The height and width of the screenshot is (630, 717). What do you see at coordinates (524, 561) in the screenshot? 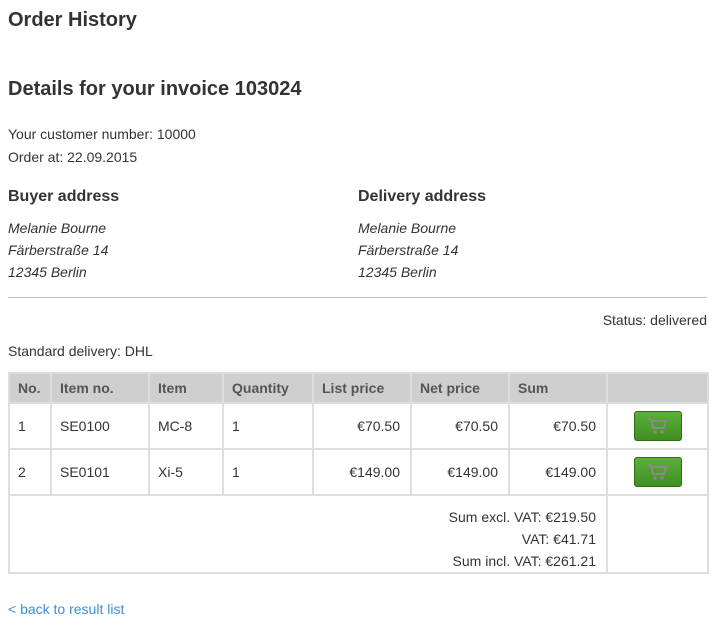
I see `sum-incl-vat: Sum incl. VAT: €261.21` at bounding box center [524, 561].